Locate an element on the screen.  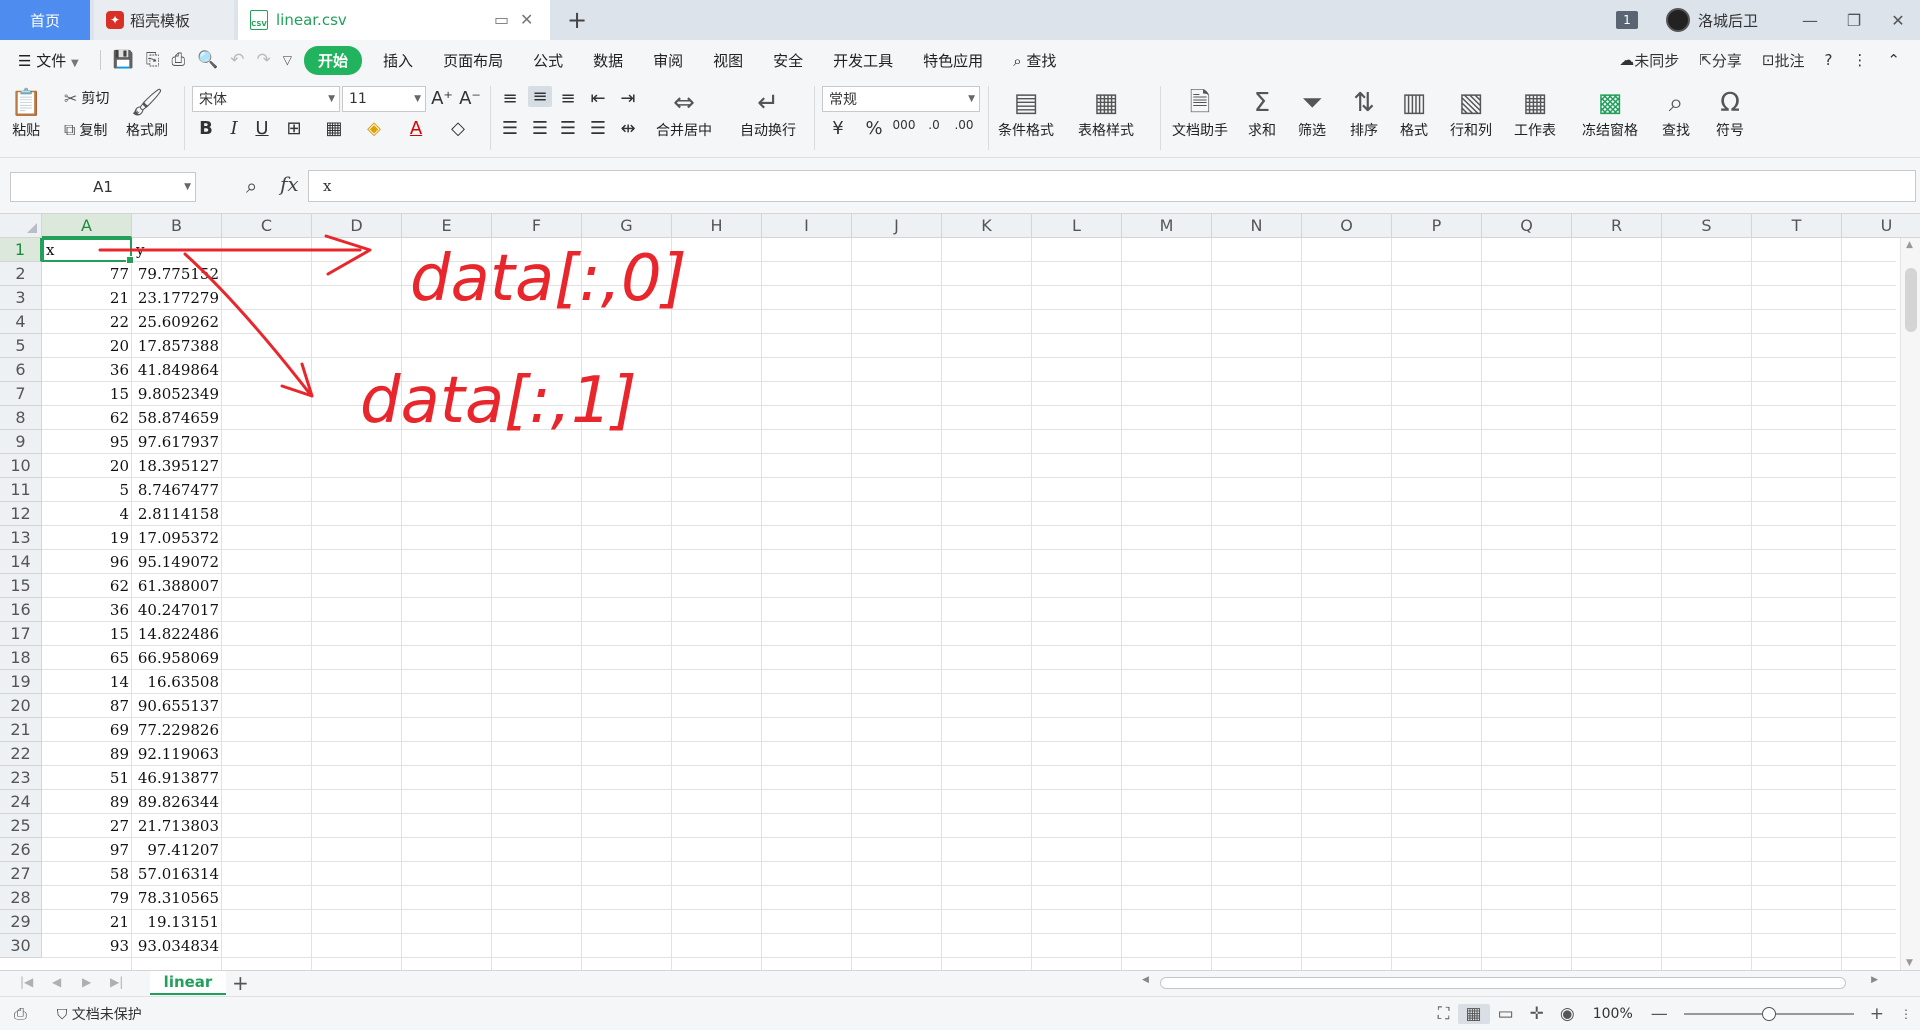
export-icon: ⎘ is located at coordinates (153, 60).